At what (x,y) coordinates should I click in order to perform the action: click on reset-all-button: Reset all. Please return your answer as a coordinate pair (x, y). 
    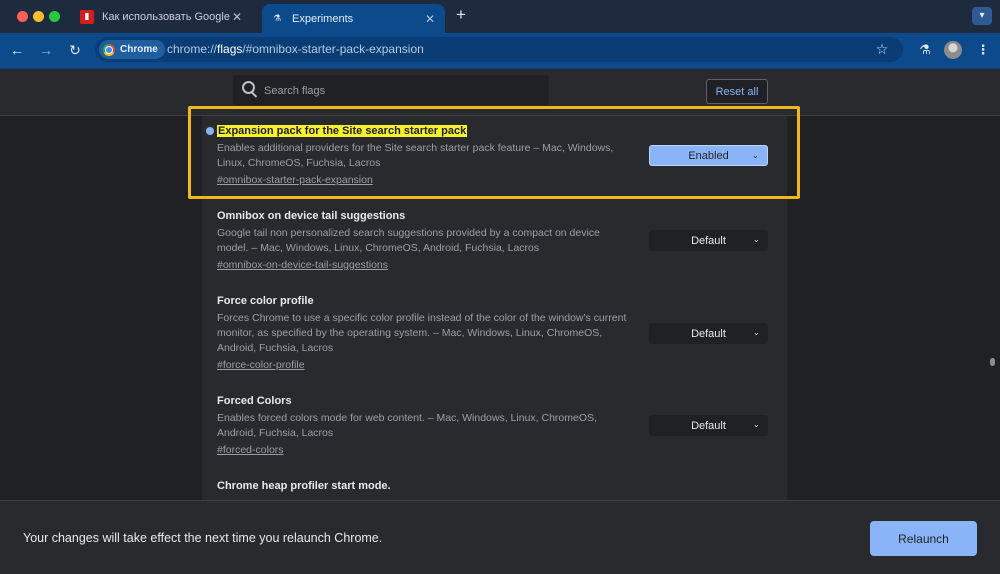
    Looking at the image, I should click on (737, 91).